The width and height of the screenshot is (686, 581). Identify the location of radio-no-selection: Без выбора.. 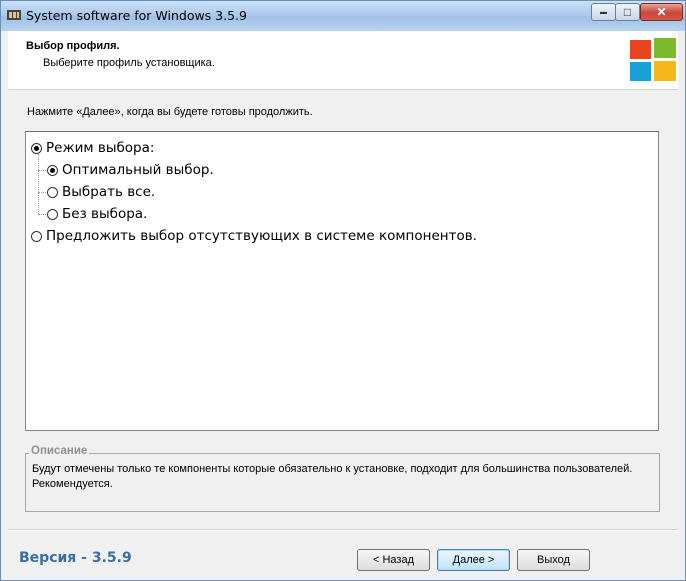
(97, 214).